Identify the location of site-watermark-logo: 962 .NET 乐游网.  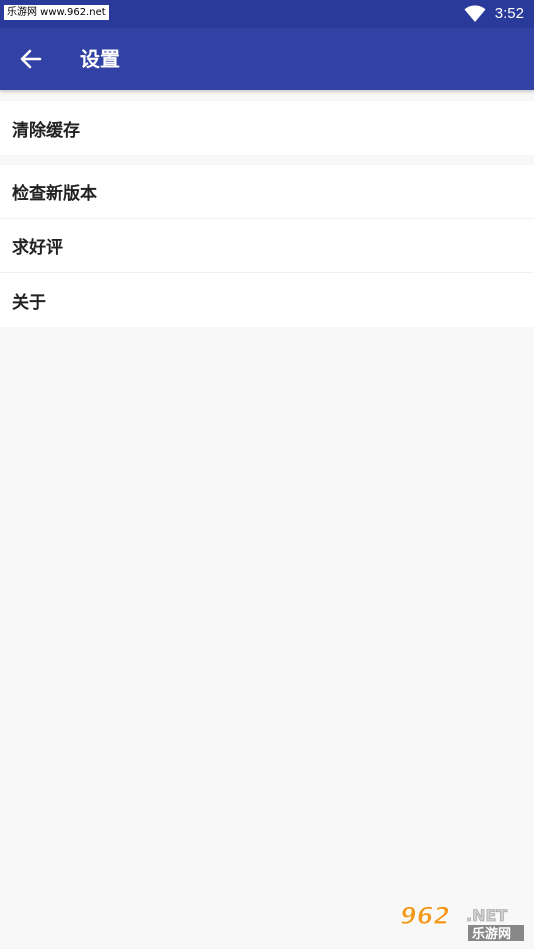
(462, 922).